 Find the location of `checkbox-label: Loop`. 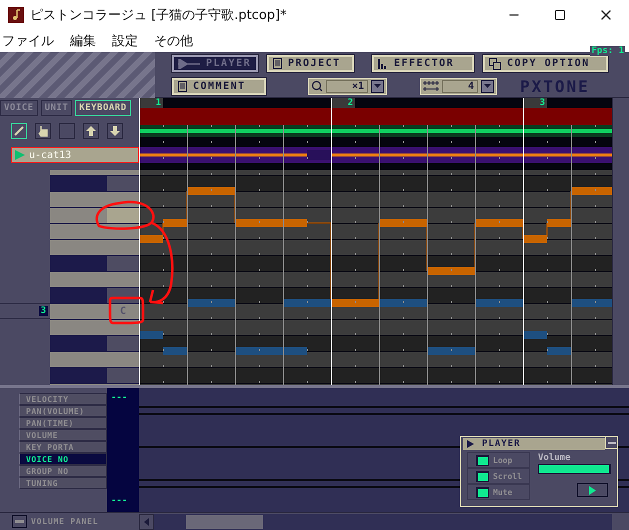

checkbox-label: Loop is located at coordinates (502, 460).